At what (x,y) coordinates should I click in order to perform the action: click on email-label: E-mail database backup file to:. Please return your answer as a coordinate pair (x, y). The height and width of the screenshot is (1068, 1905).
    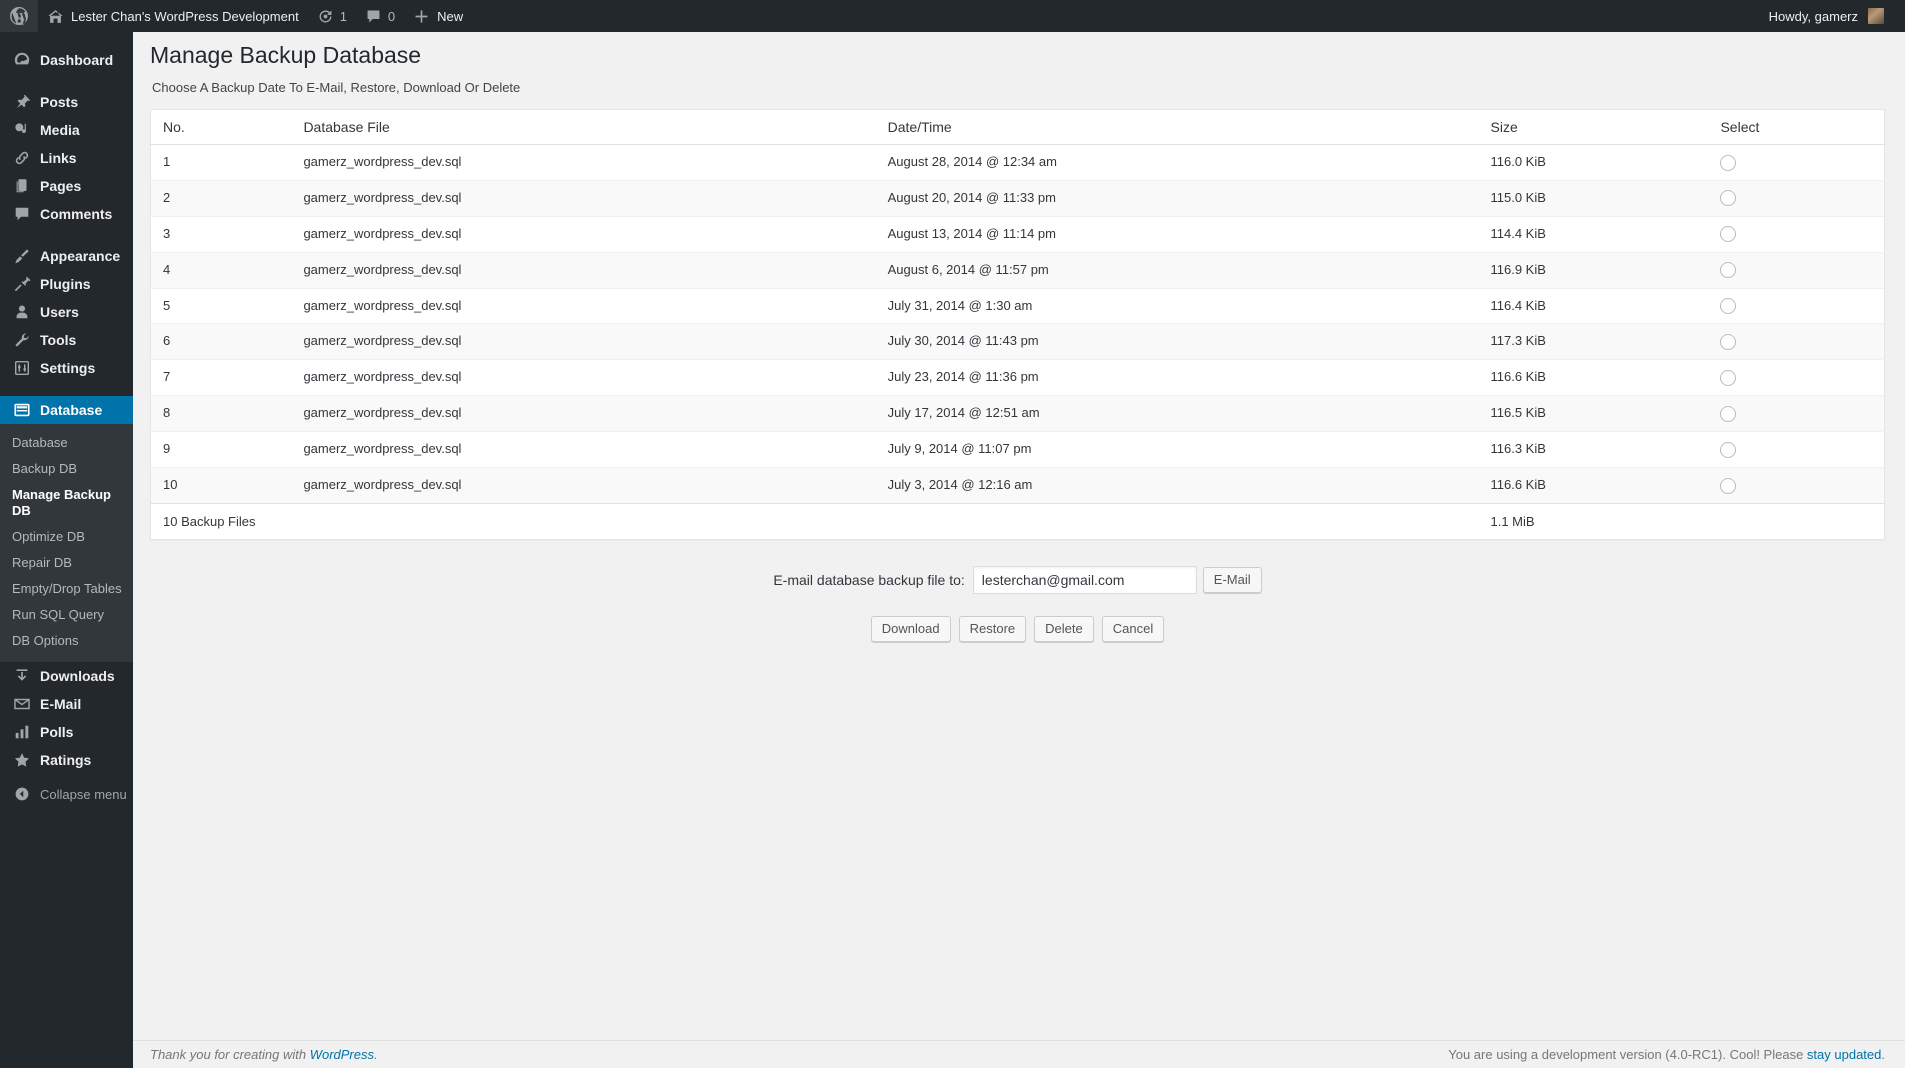
    Looking at the image, I should click on (869, 579).